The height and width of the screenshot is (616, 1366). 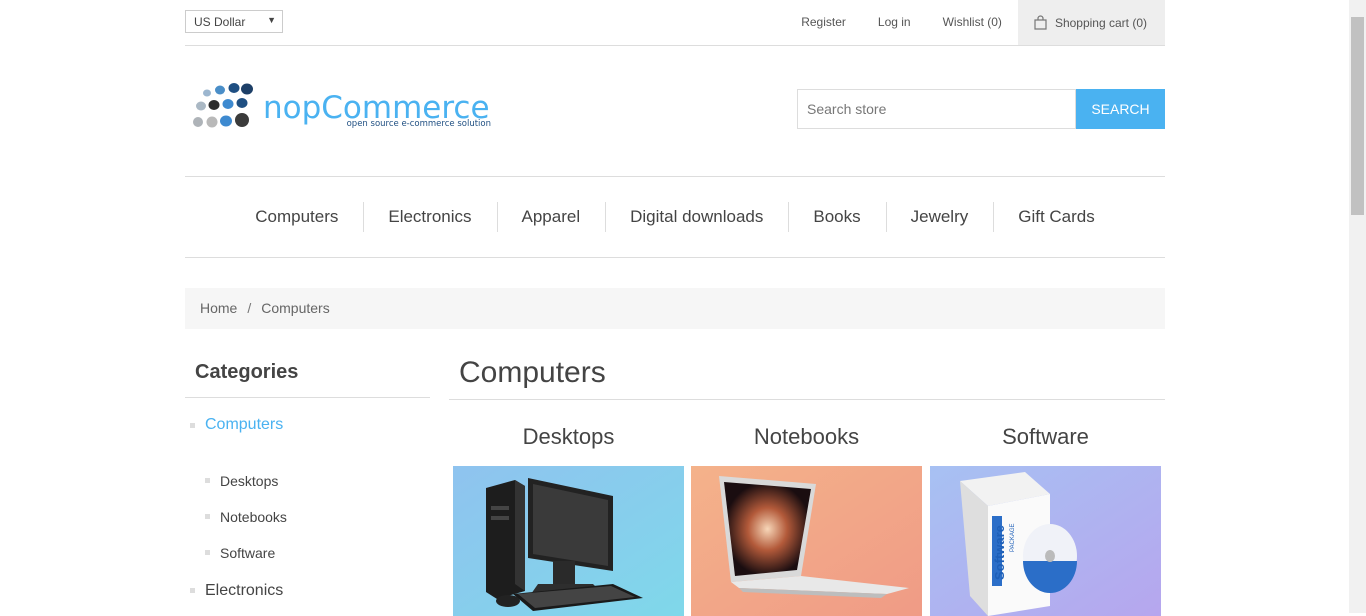 What do you see at coordinates (972, 22) in the screenshot?
I see `wishlist-link: Wishlist (0)` at bounding box center [972, 22].